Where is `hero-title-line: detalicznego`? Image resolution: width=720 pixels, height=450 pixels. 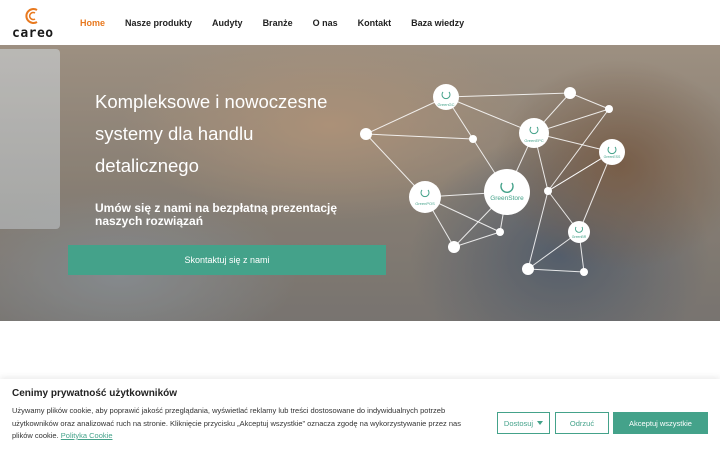
hero-title-line: detalicznego is located at coordinates (147, 165).